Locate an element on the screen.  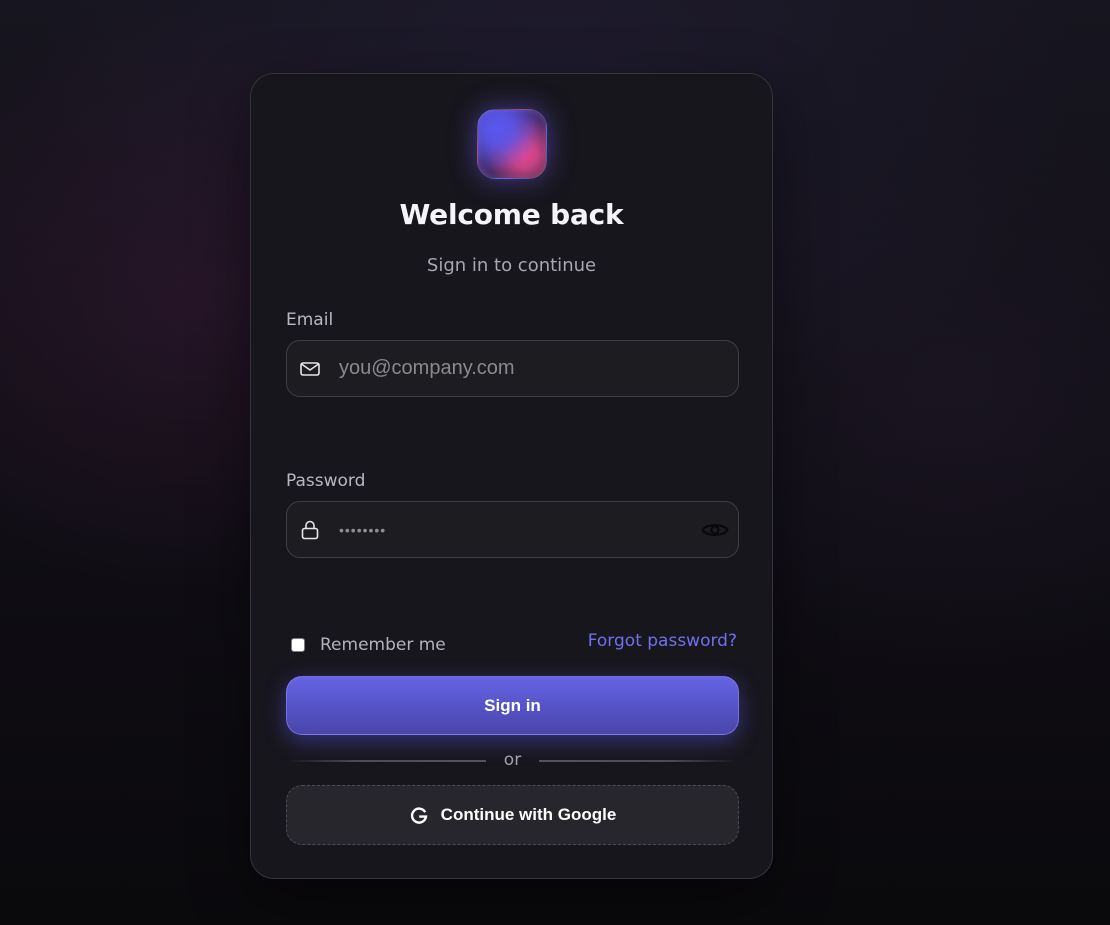
google-sign-in-button: Continue with Google is located at coordinates (512, 815).